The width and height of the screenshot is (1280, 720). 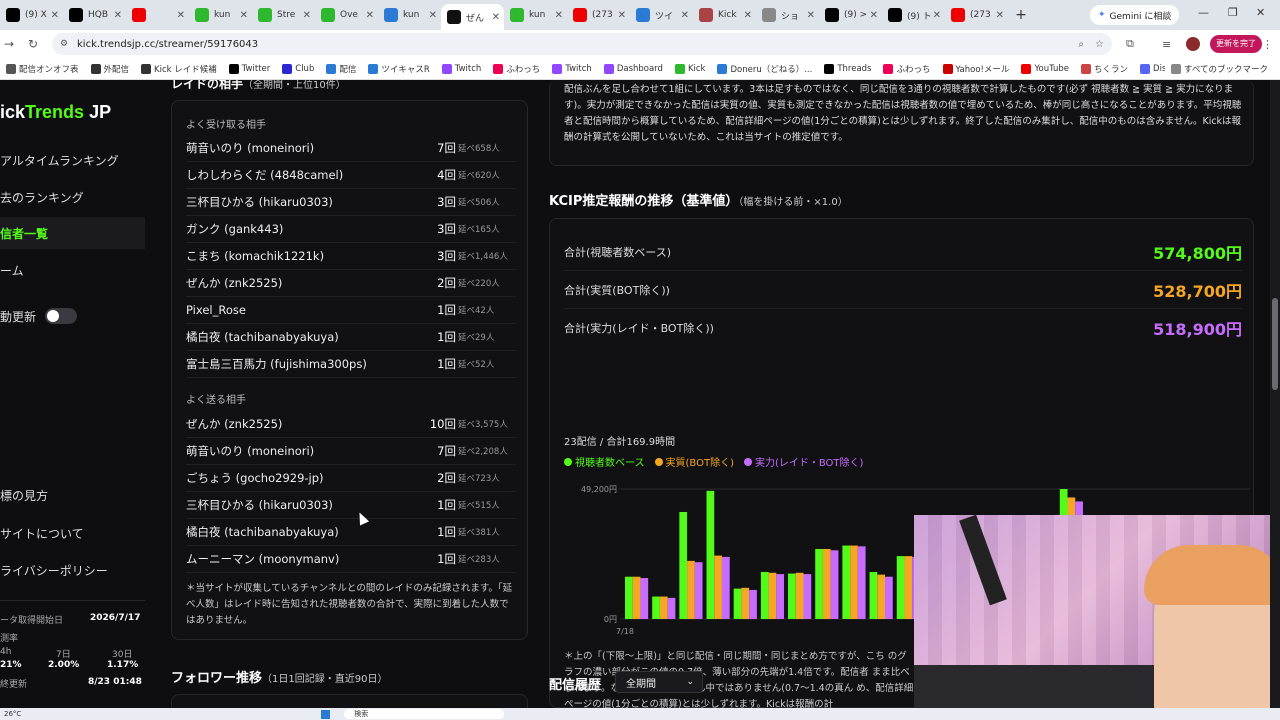 What do you see at coordinates (283, 15) in the screenshot?
I see `browser-tab: Stre ✕` at bounding box center [283, 15].